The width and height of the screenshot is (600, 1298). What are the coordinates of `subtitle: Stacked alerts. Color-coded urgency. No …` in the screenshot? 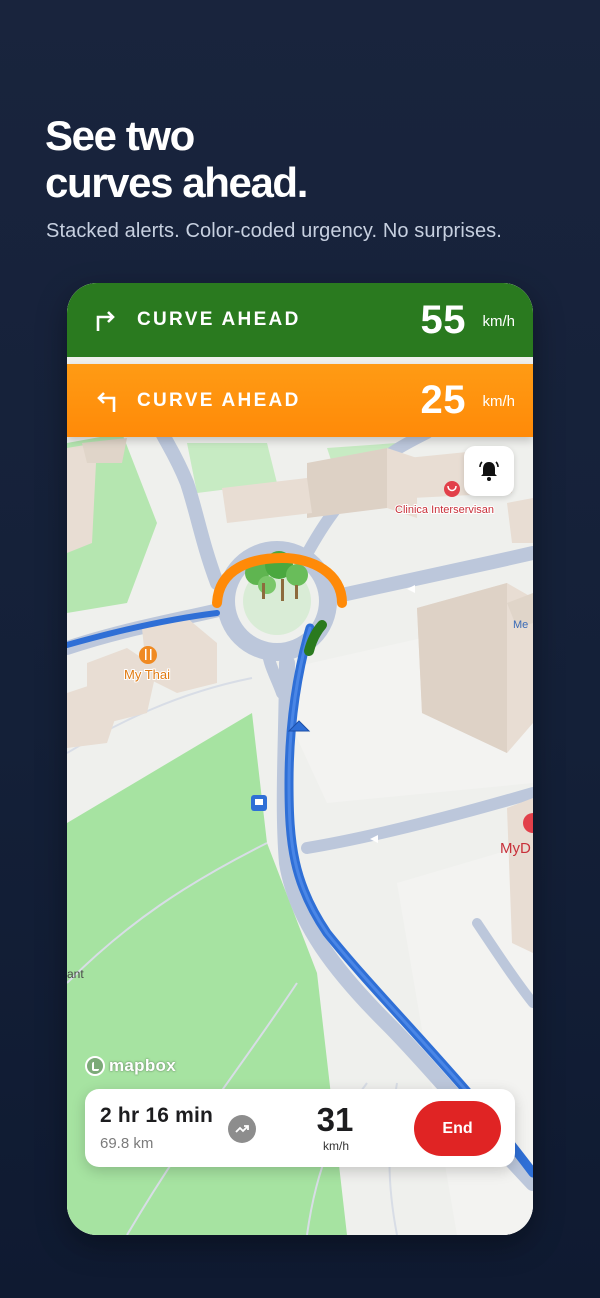 It's located at (274, 231).